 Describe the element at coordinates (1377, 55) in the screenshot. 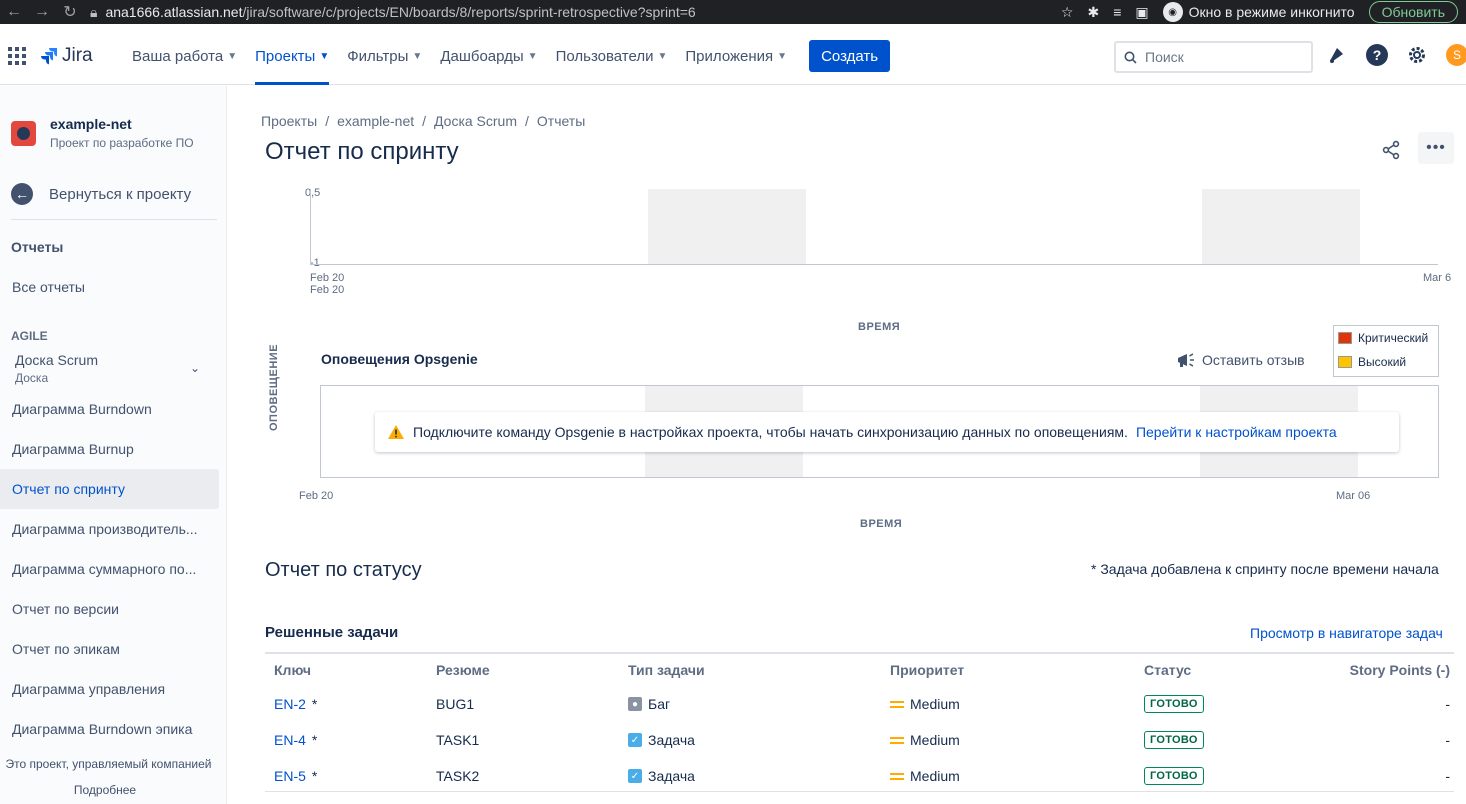

I see `help-icon: ?` at that location.